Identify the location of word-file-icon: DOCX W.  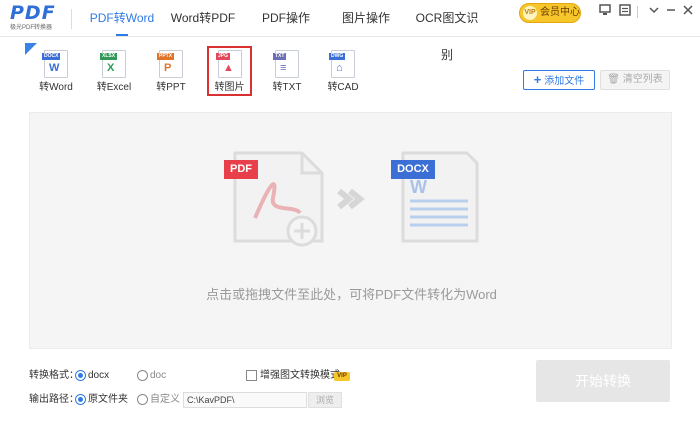
(55, 64).